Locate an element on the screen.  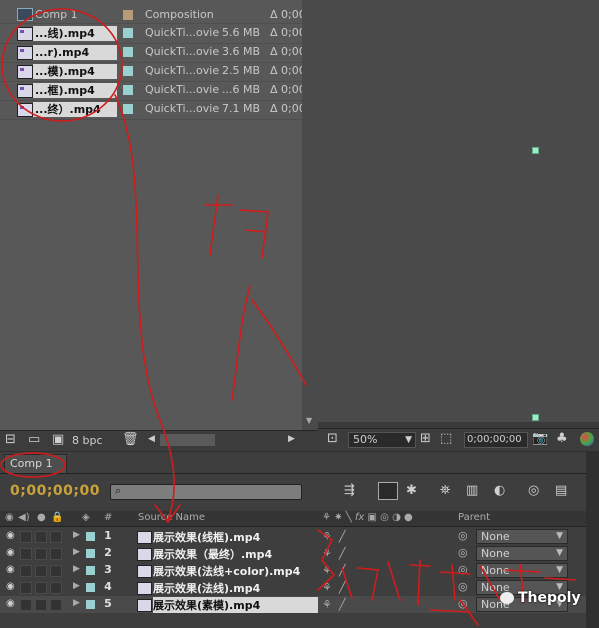
project-item: ...模).mp4 QuickTi...ovie 2.5 MB Δ 0;00 is located at coordinates (152, 72).